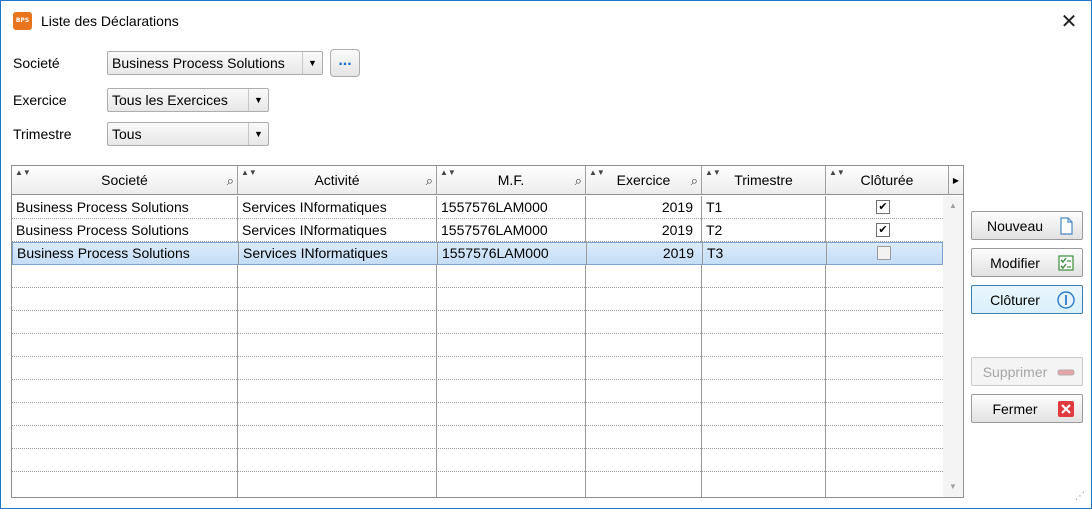  What do you see at coordinates (953, 487) in the screenshot?
I see `scroll-down-icon: ▼` at bounding box center [953, 487].